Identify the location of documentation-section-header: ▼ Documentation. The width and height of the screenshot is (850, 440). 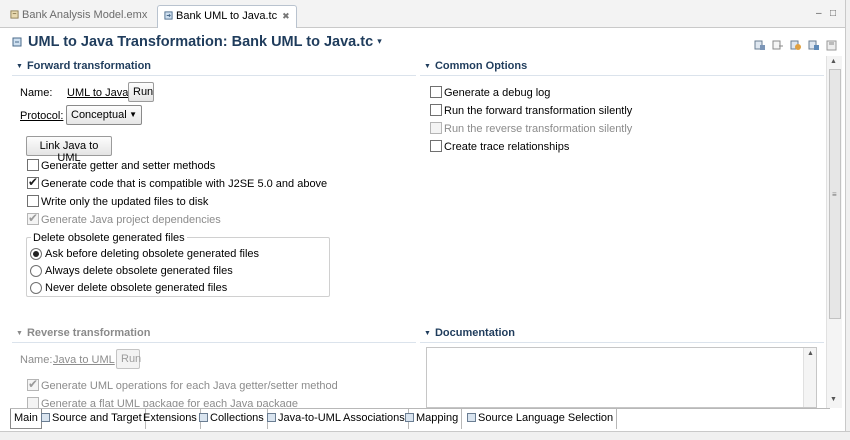
(622, 335).